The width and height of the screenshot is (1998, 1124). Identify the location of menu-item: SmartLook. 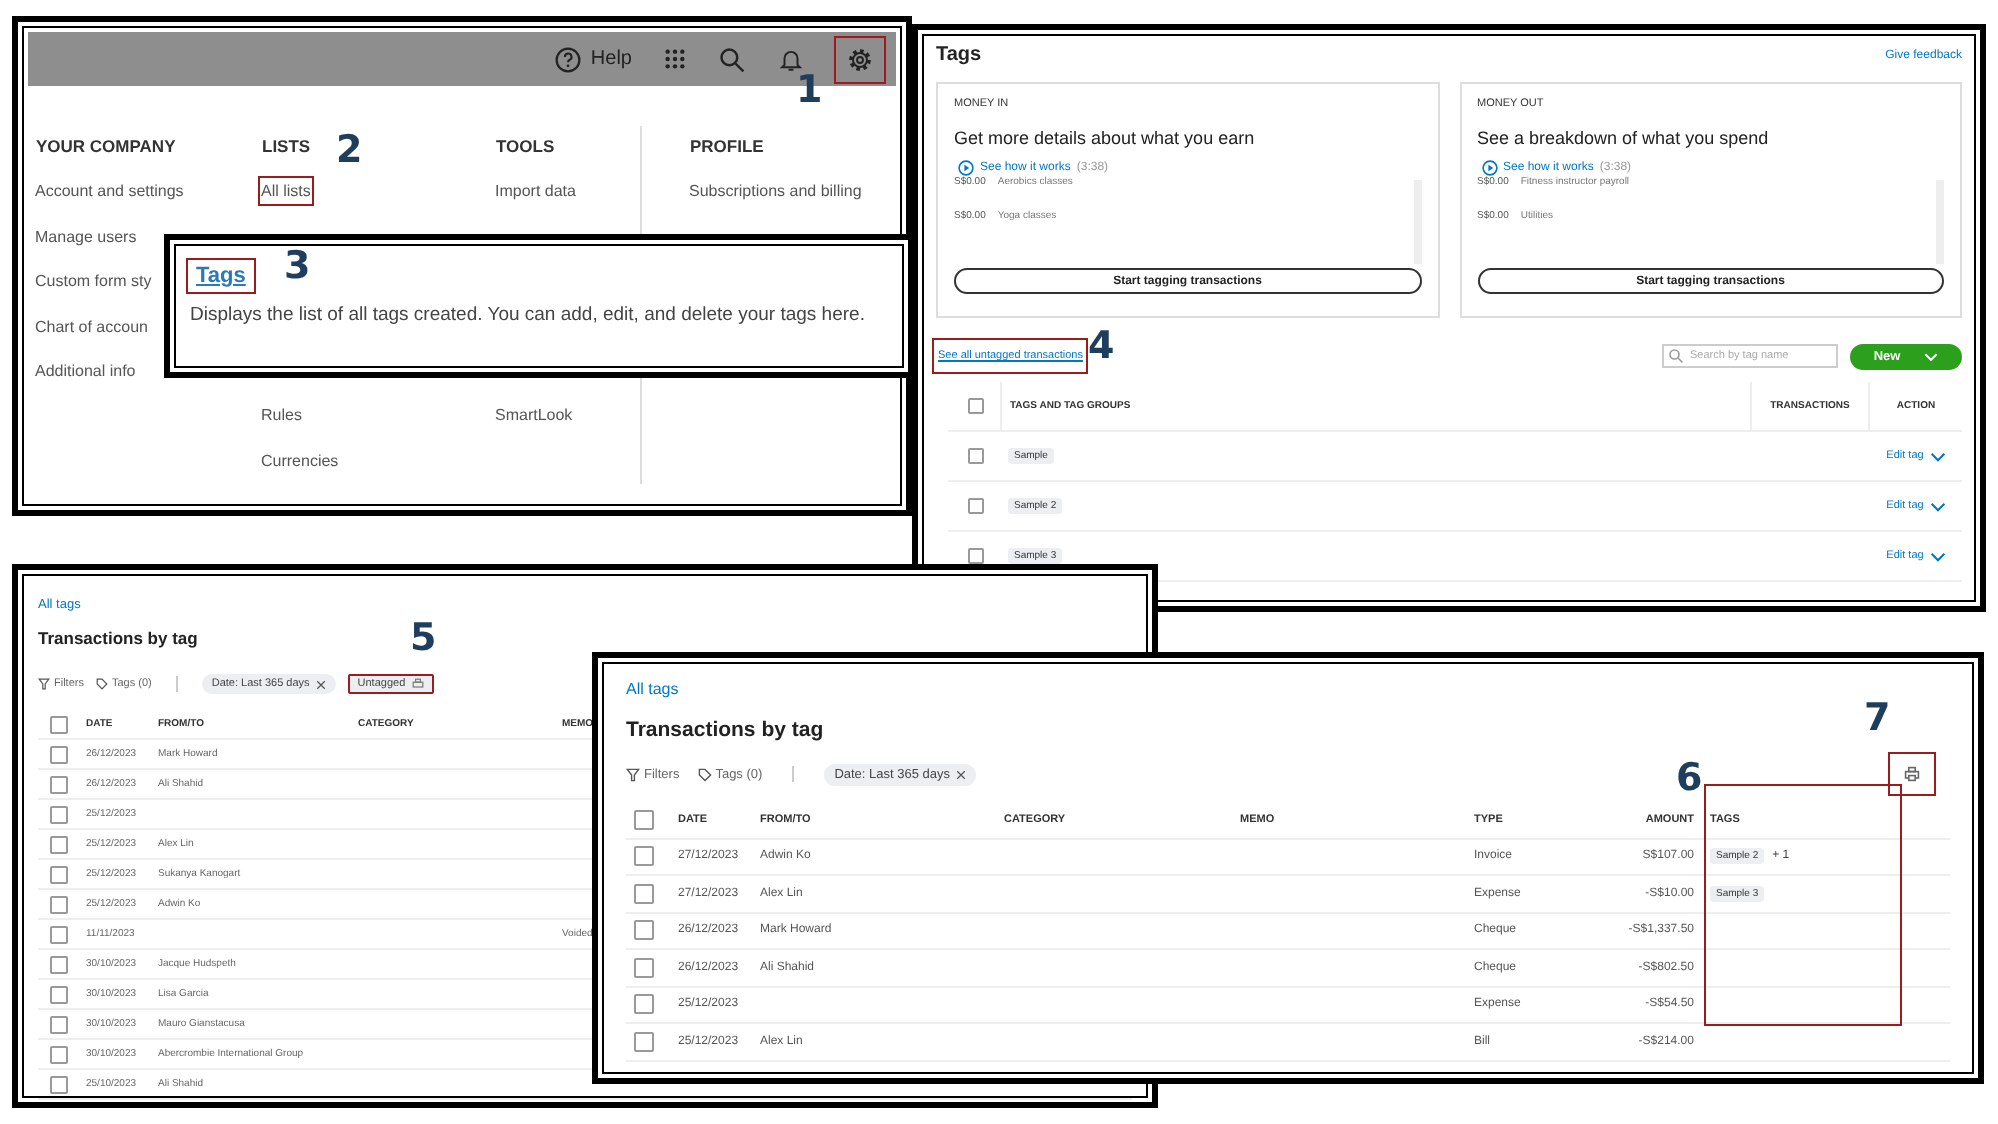
(534, 415).